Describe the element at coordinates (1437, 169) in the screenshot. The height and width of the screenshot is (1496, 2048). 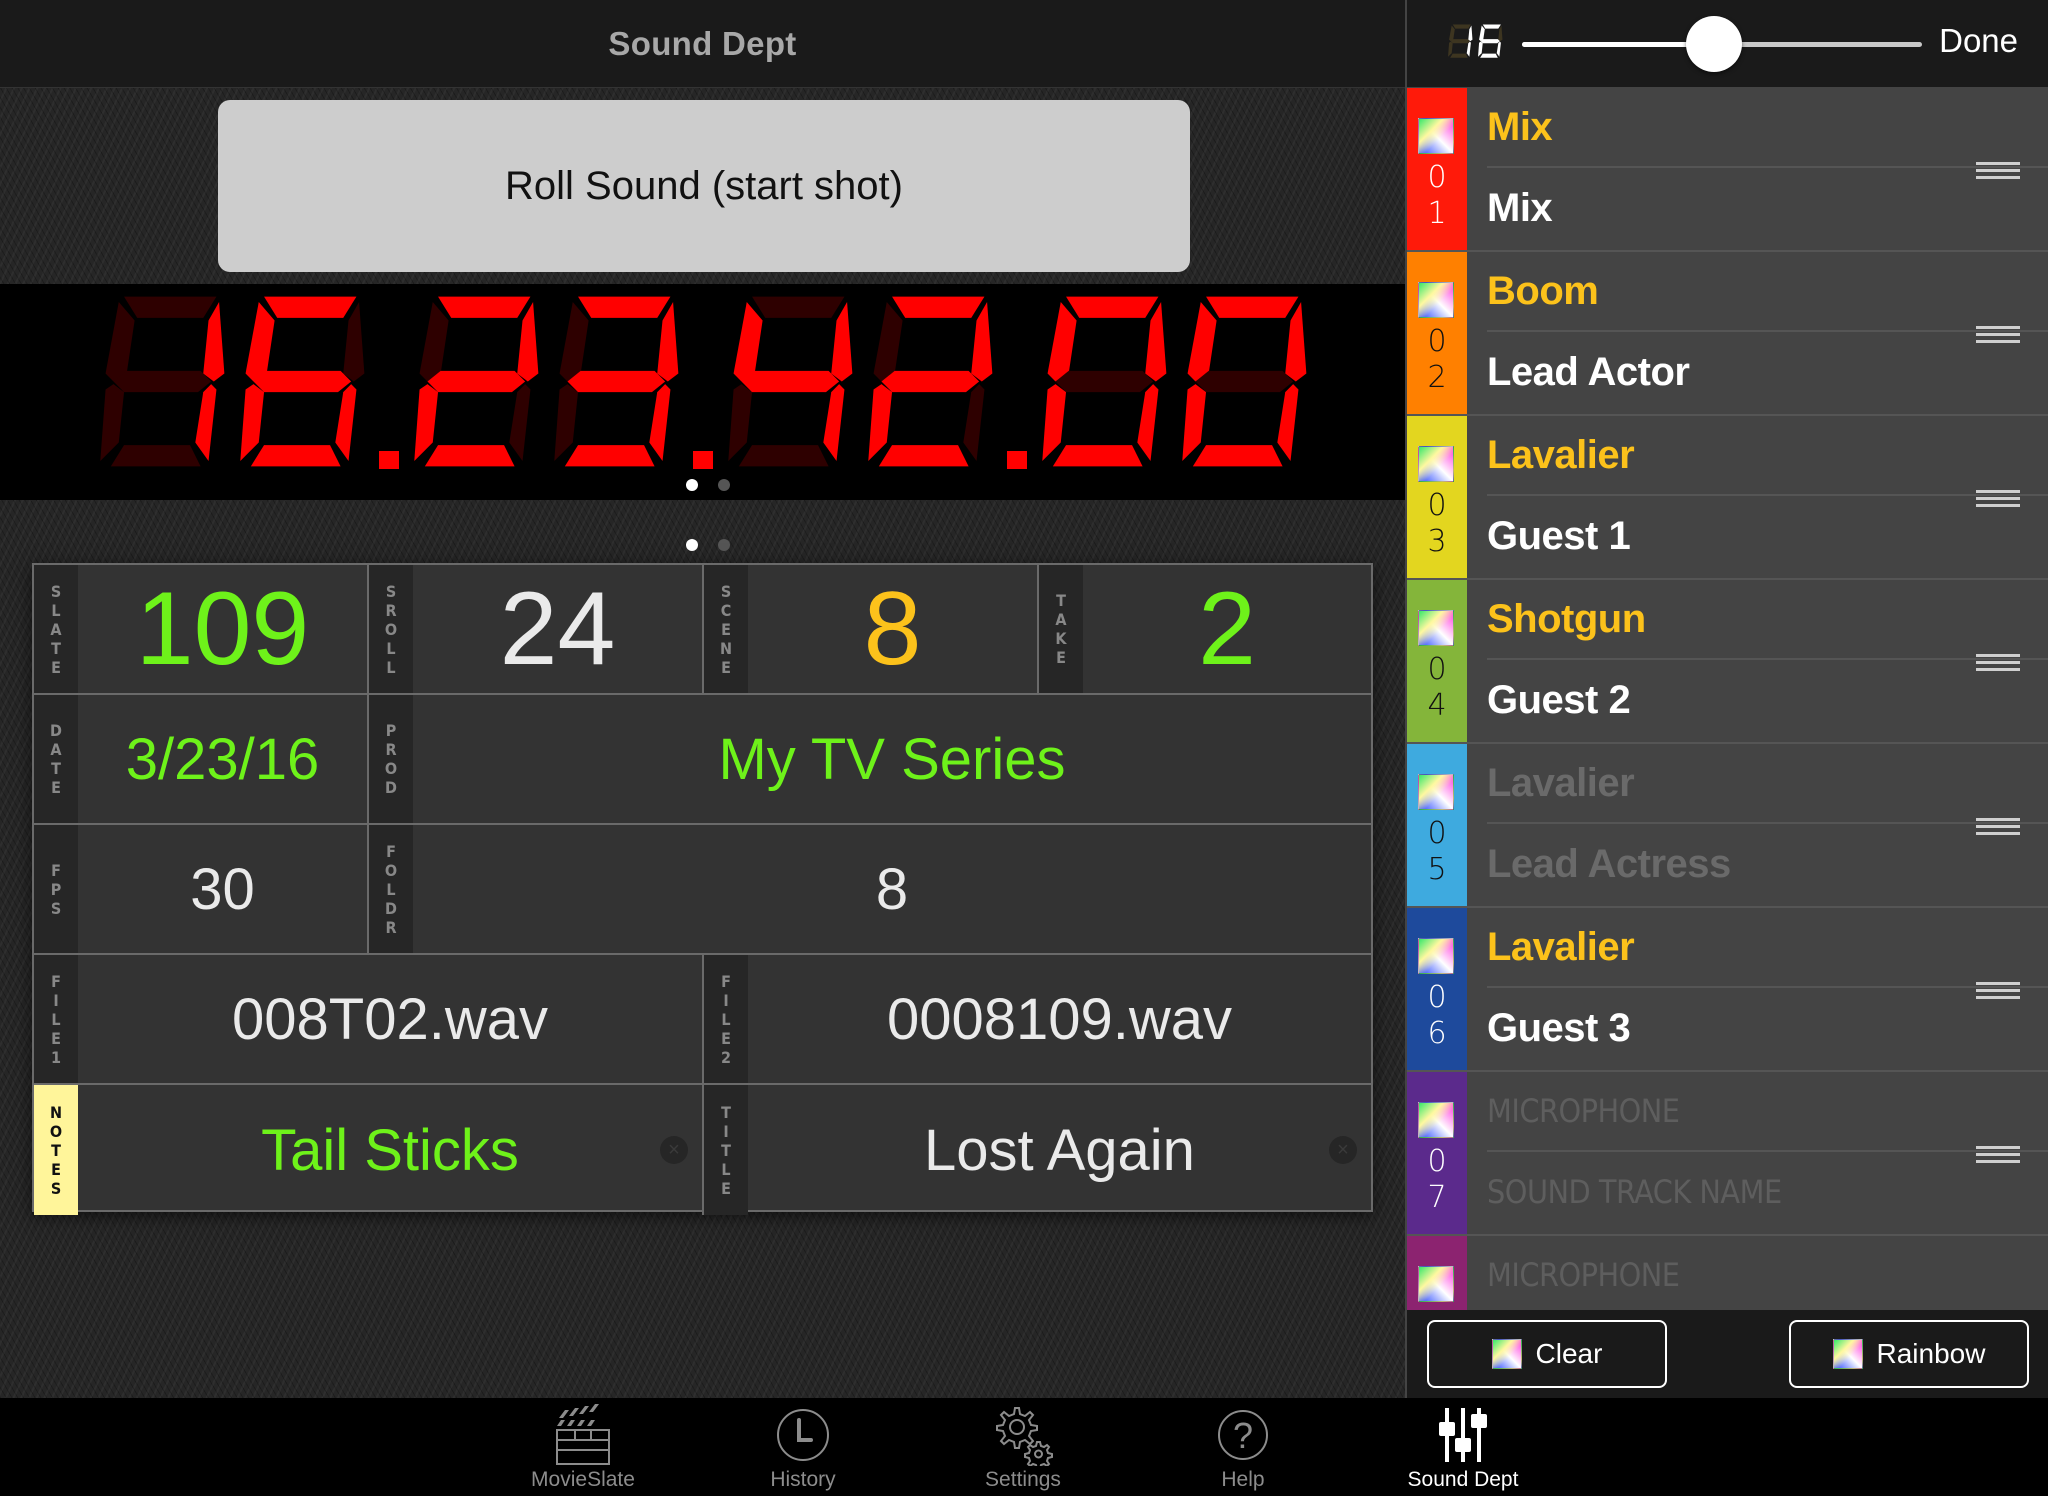
I see `track-color-strip: 01` at that location.